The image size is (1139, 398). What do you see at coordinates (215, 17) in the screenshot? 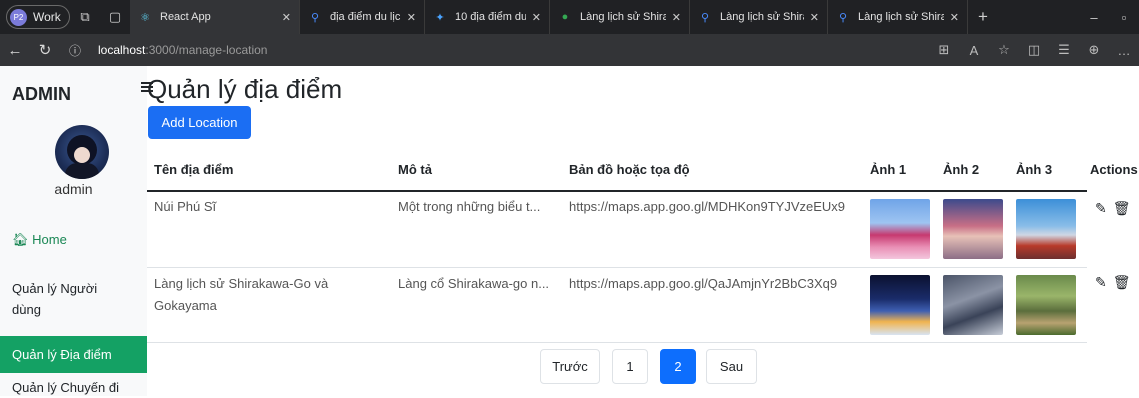
I see `tab-react-app: ⚛ React App ✕` at bounding box center [215, 17].